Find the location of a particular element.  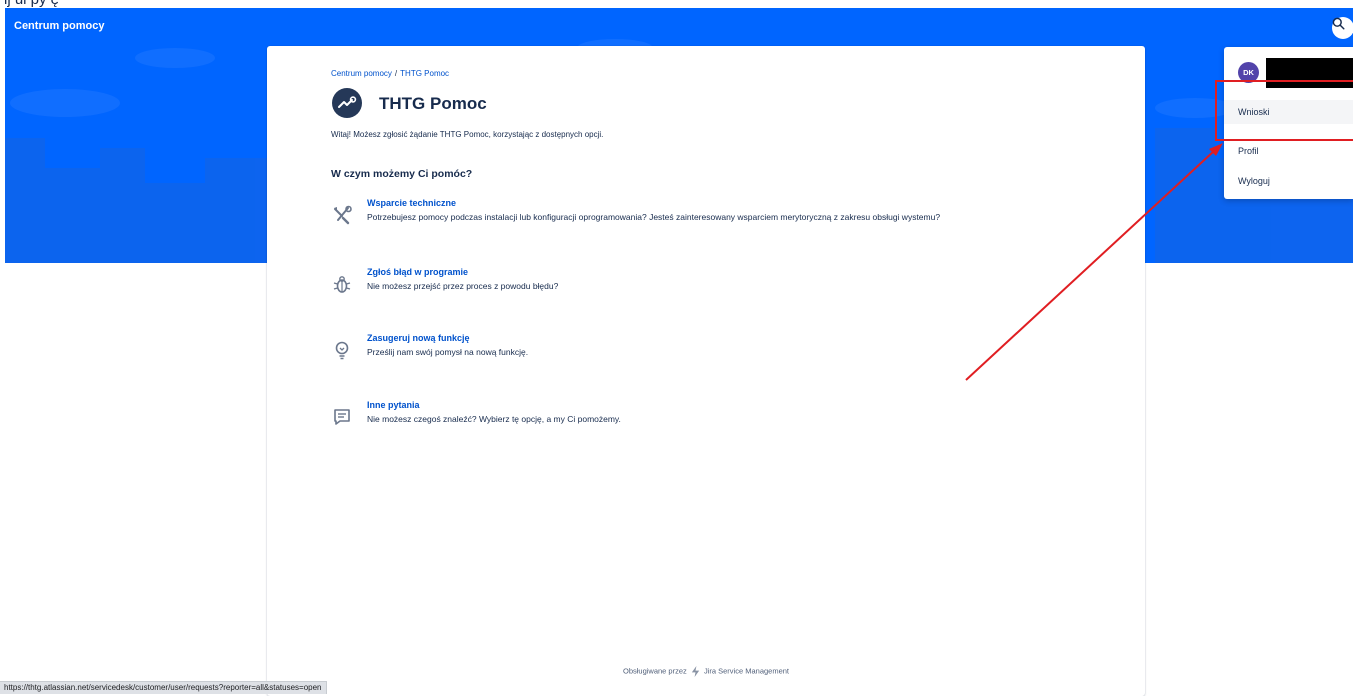

menu-item-profile: Profil is located at coordinates (1288, 151).